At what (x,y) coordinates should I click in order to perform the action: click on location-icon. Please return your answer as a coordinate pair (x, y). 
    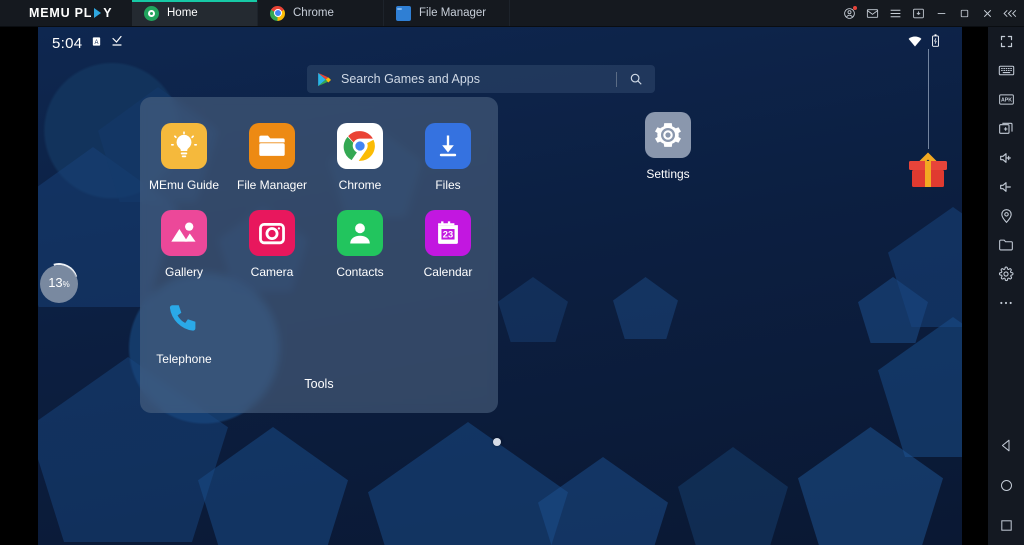
    Looking at the image, I should click on (1006, 215).